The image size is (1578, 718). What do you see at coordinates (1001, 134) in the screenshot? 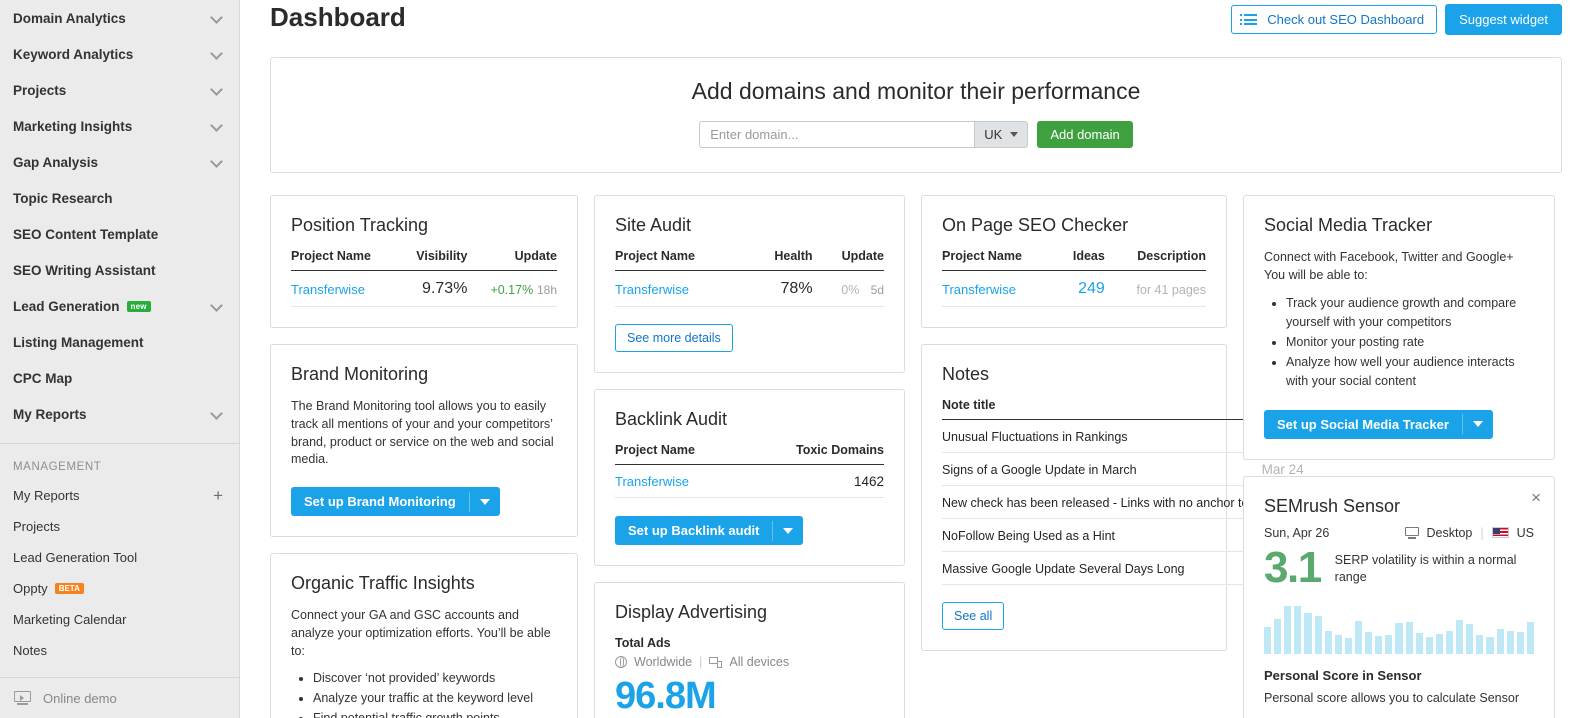
I see `country-select: UK` at bounding box center [1001, 134].